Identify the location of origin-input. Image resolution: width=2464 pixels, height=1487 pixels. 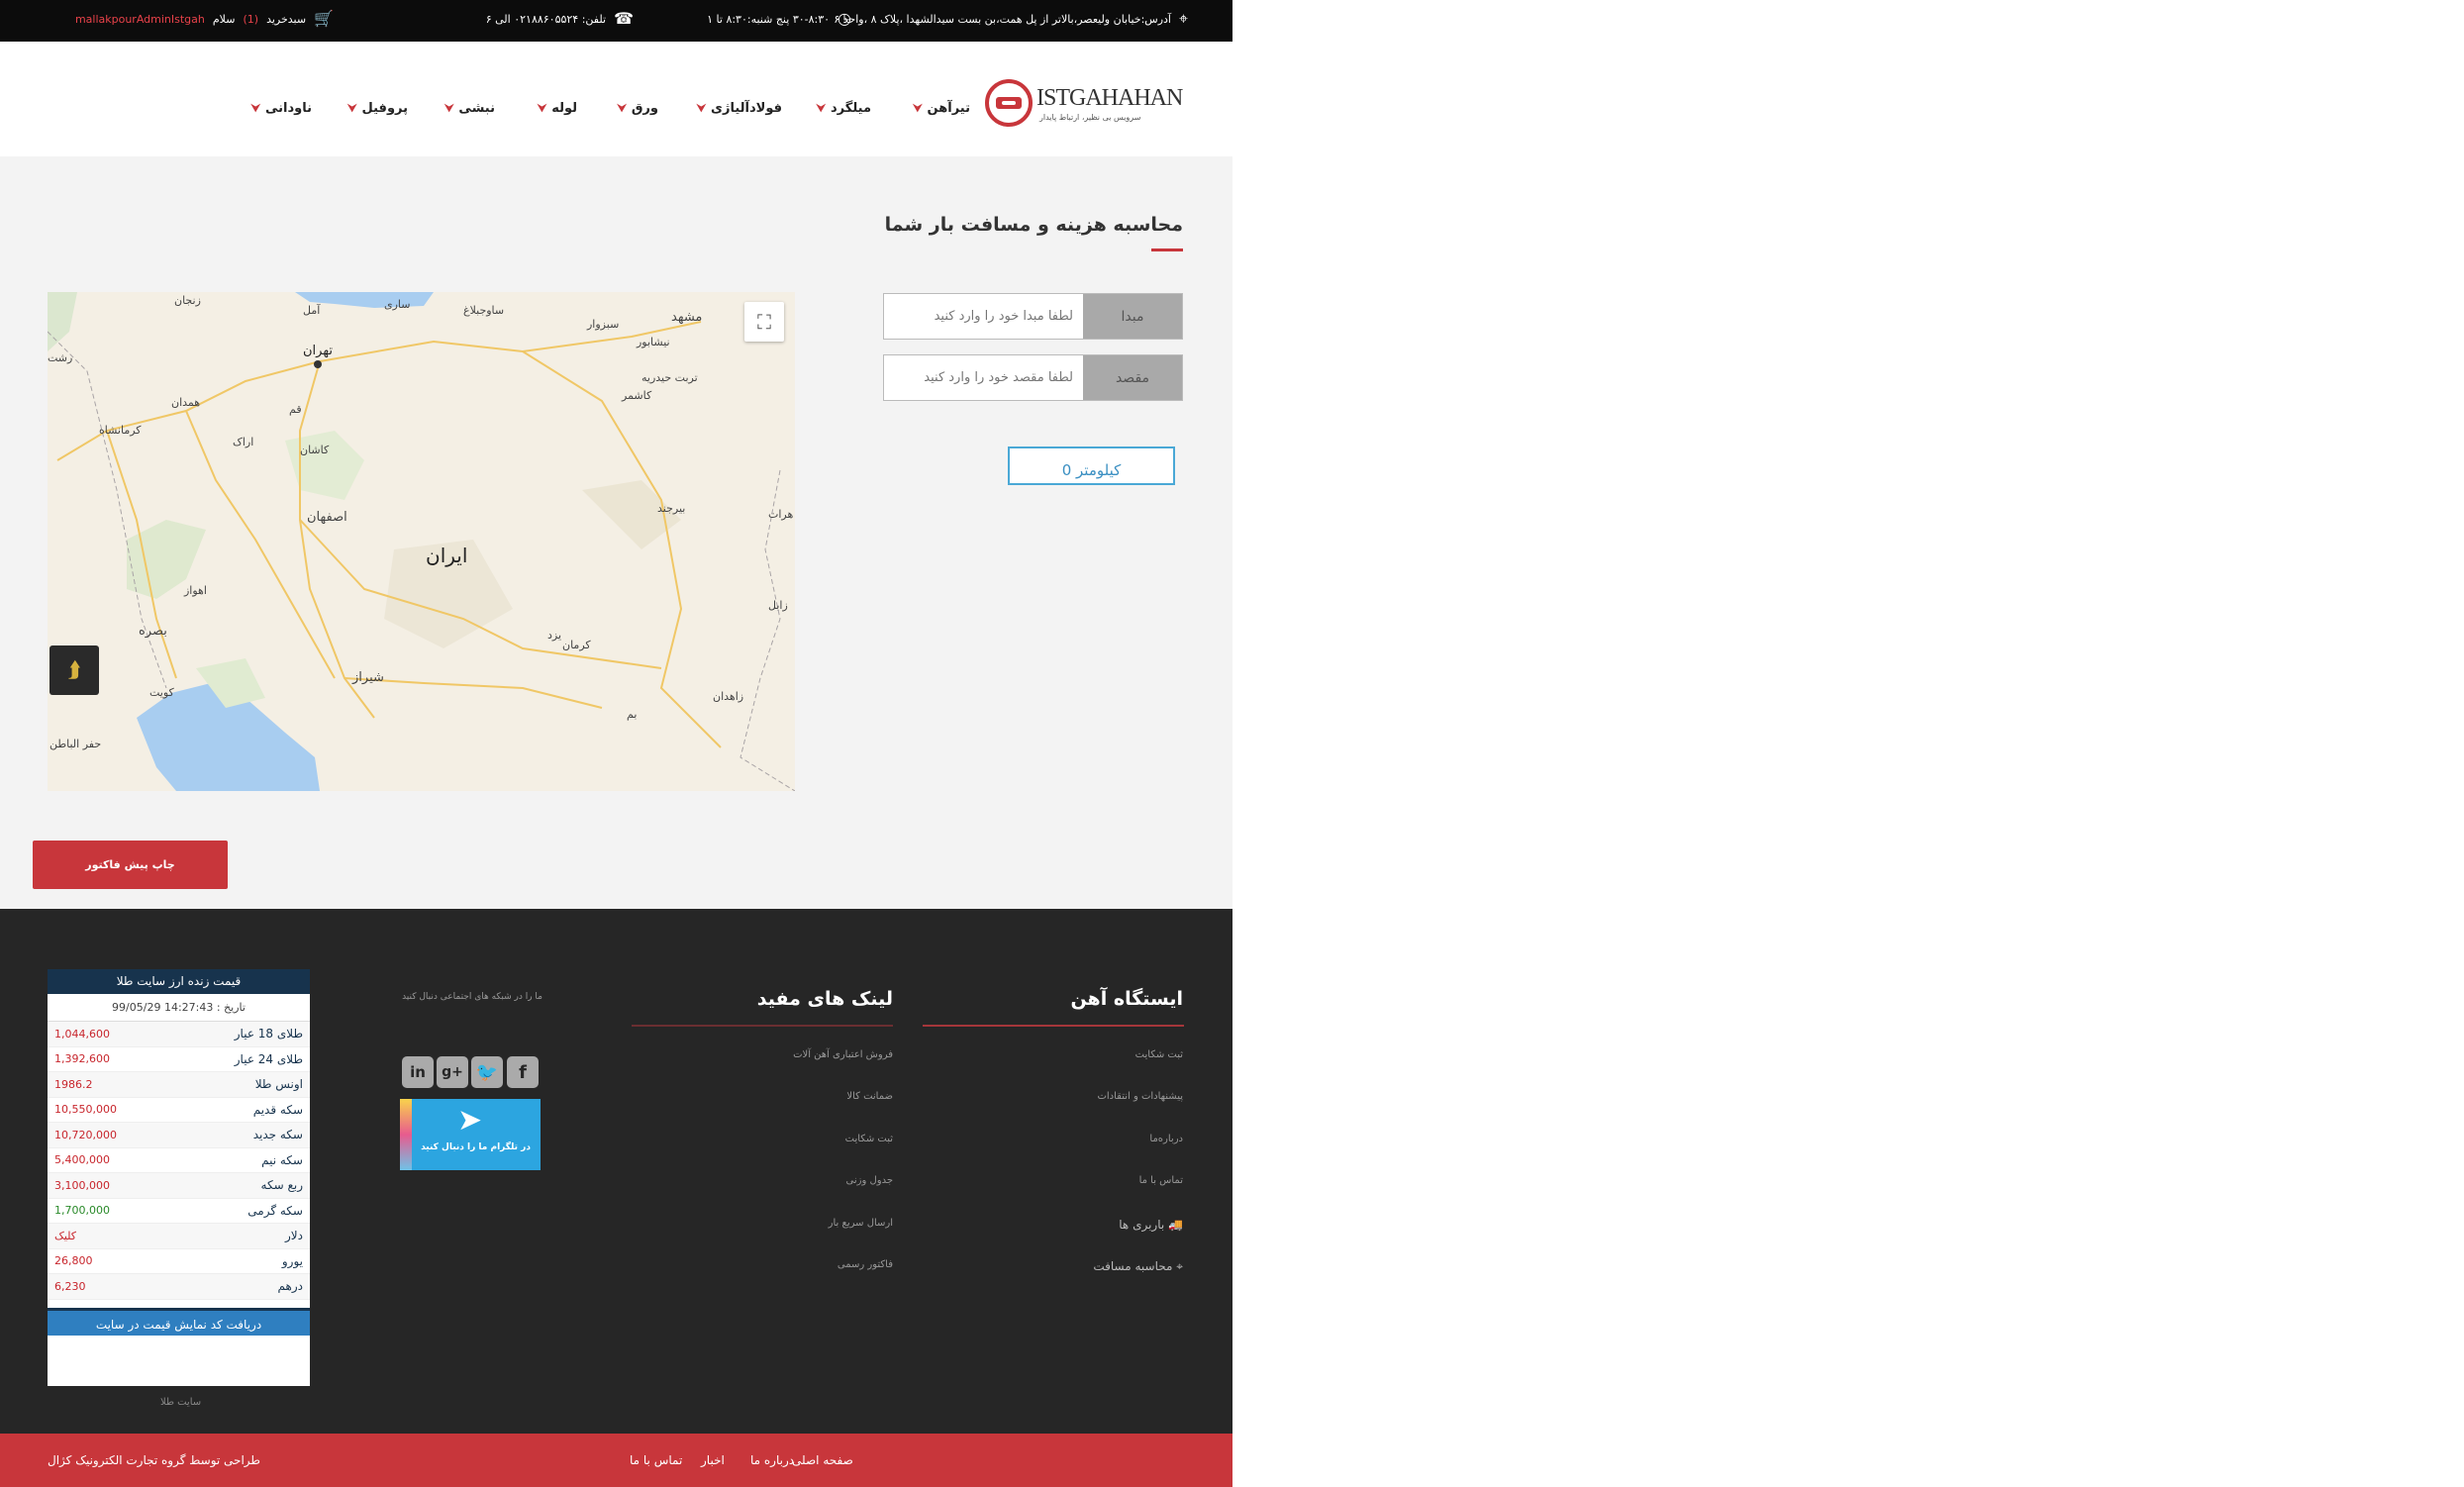
(983, 316).